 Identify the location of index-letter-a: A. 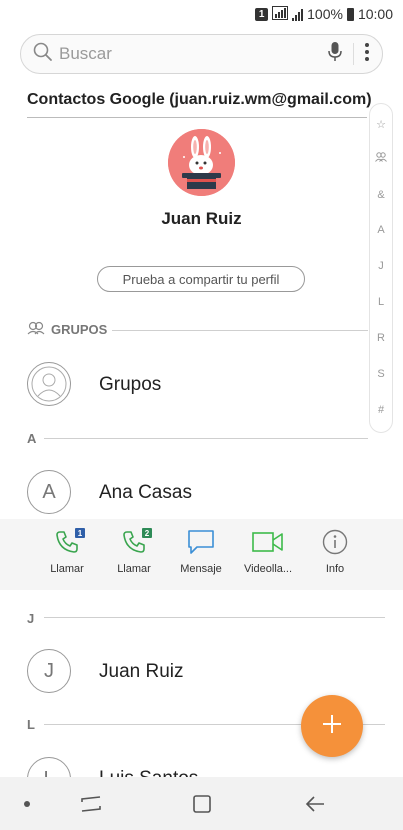
(381, 230).